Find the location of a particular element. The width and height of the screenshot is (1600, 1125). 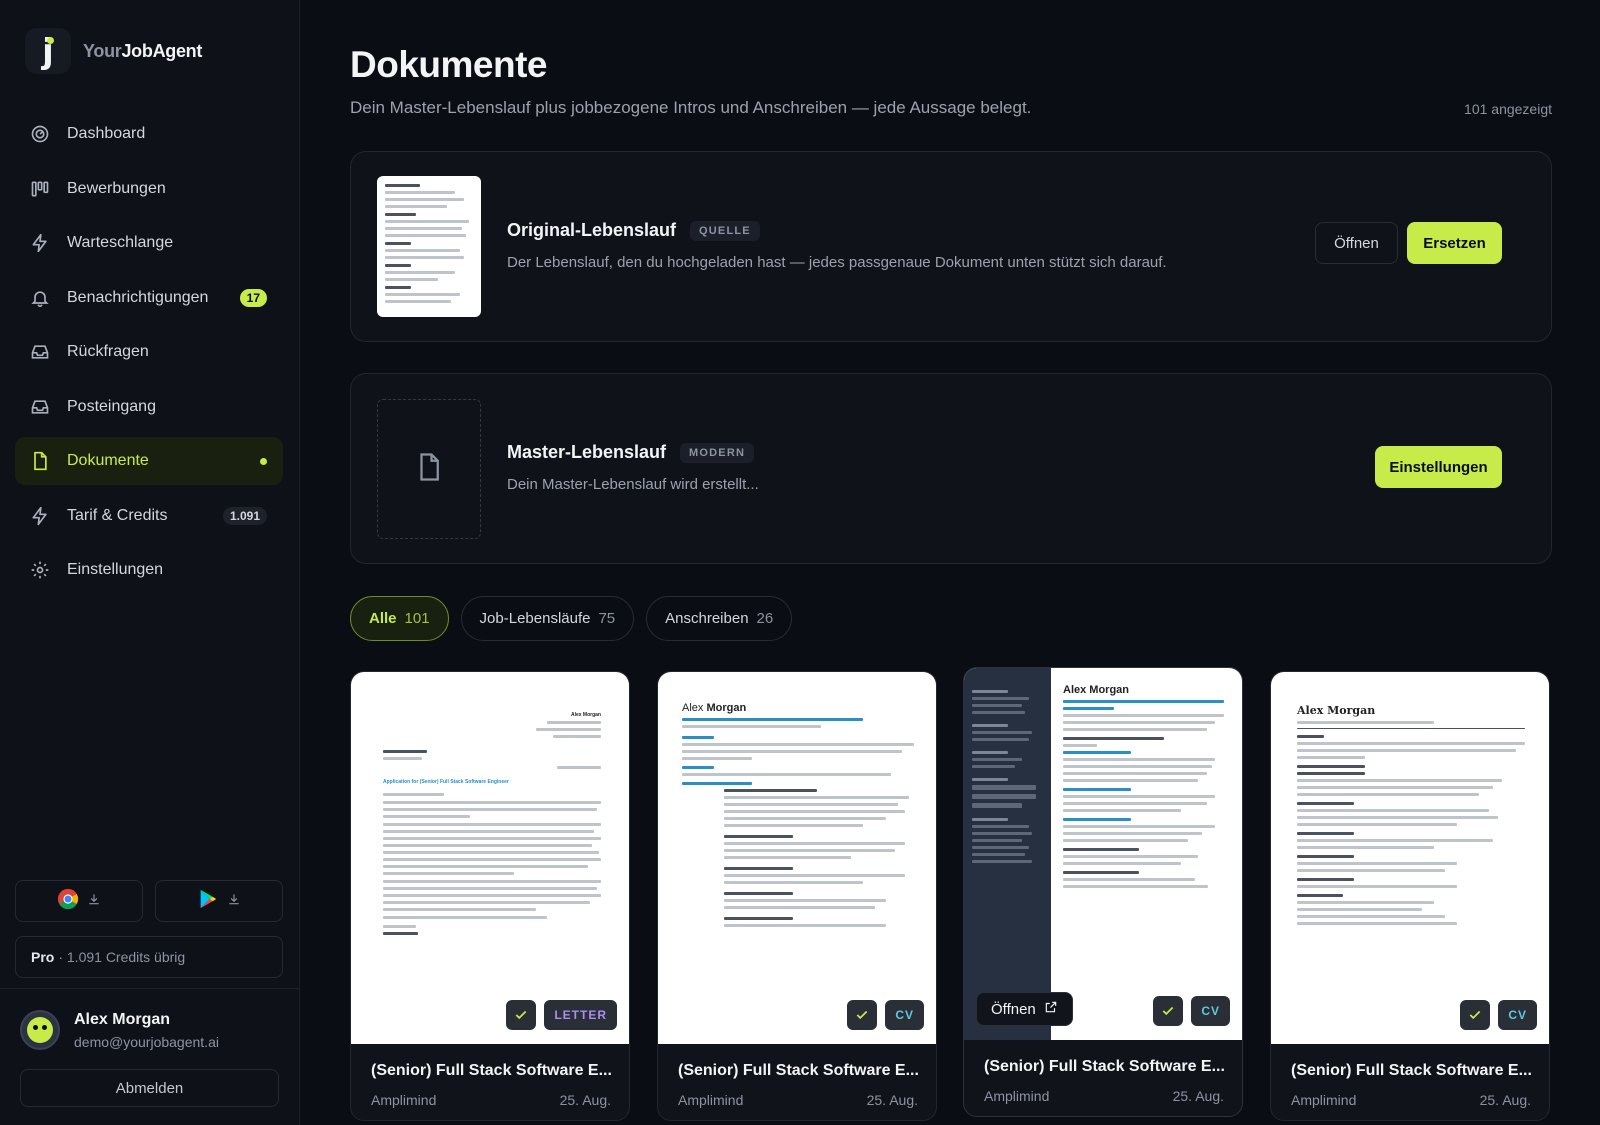

brand: j YourJobAgent is located at coordinates (113, 51).